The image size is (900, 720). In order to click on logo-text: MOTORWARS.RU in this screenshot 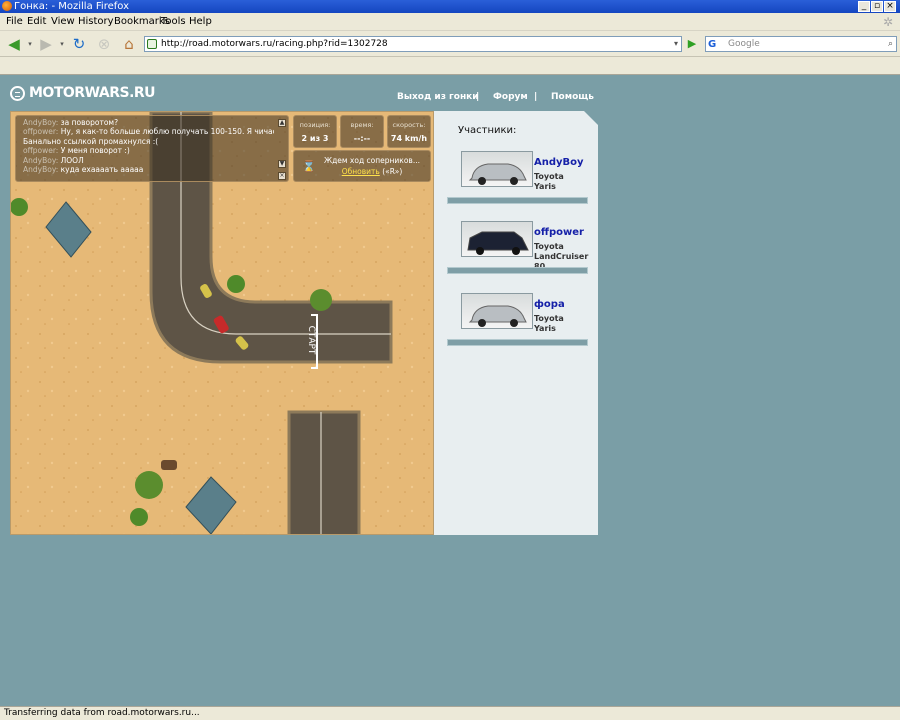, I will do `click(92, 93)`.